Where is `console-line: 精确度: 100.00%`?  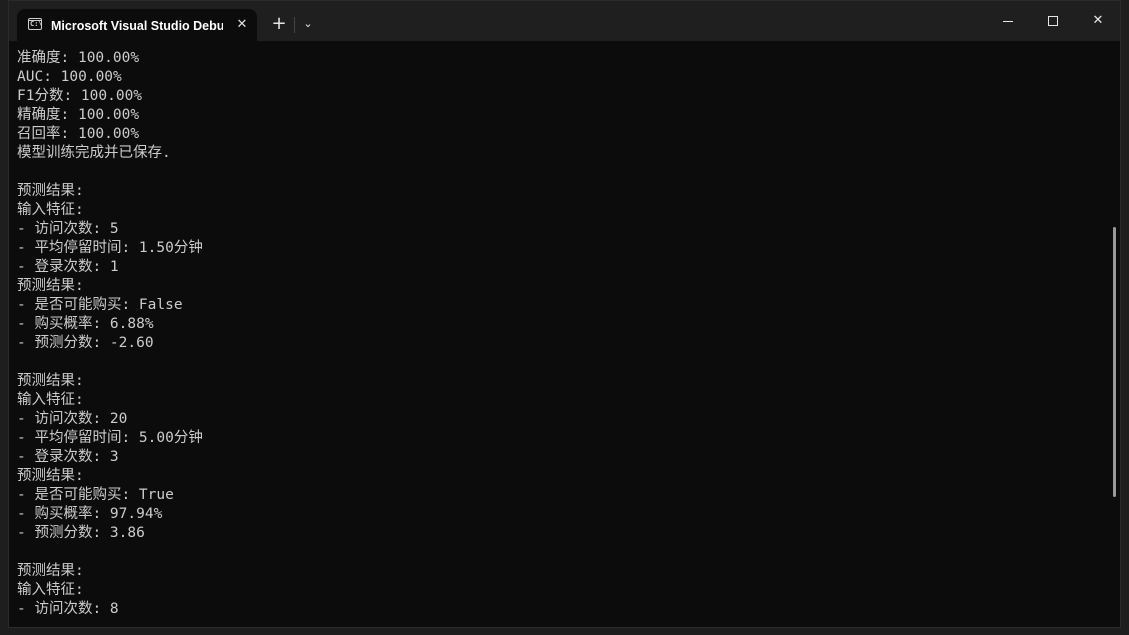
console-line: 精确度: 100.00% is located at coordinates (78, 115).